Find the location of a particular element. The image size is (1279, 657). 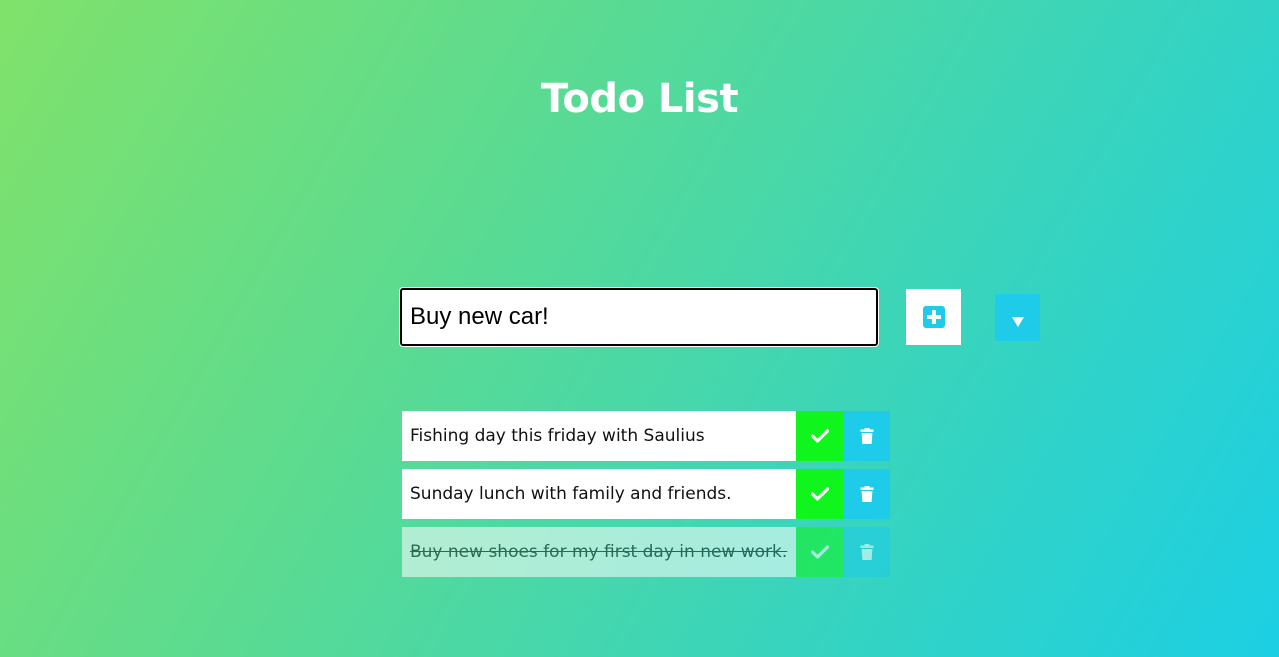

todo-item: Sunday lunch with family and friends. is located at coordinates (646, 494).